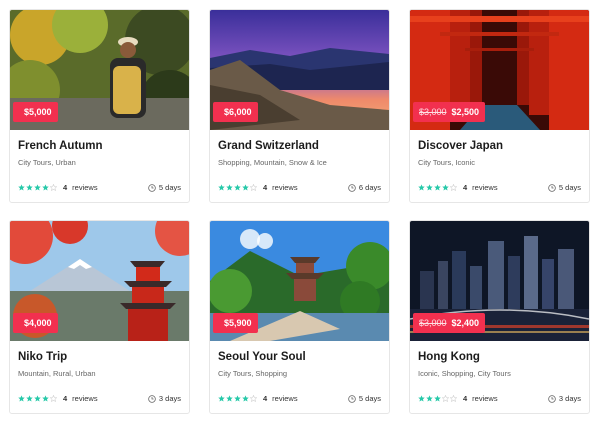  I want to click on price-badge: $4,000, so click(35, 323).